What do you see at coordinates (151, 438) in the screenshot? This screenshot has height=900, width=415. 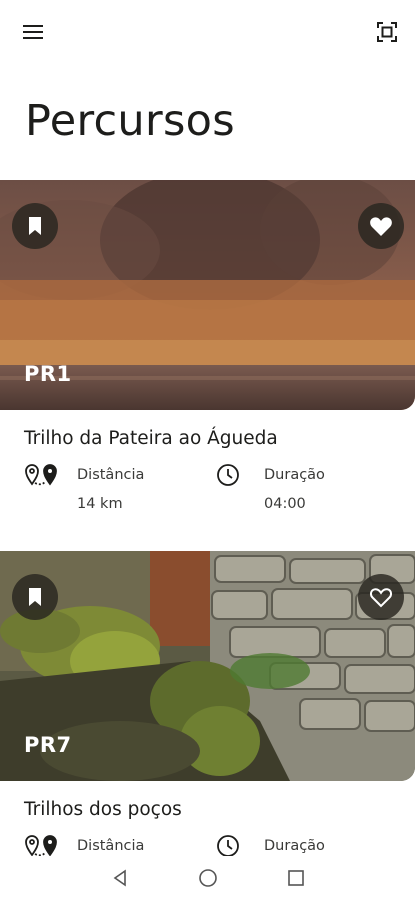 I see `route-name: Trilho da Pateira ao Águeda` at bounding box center [151, 438].